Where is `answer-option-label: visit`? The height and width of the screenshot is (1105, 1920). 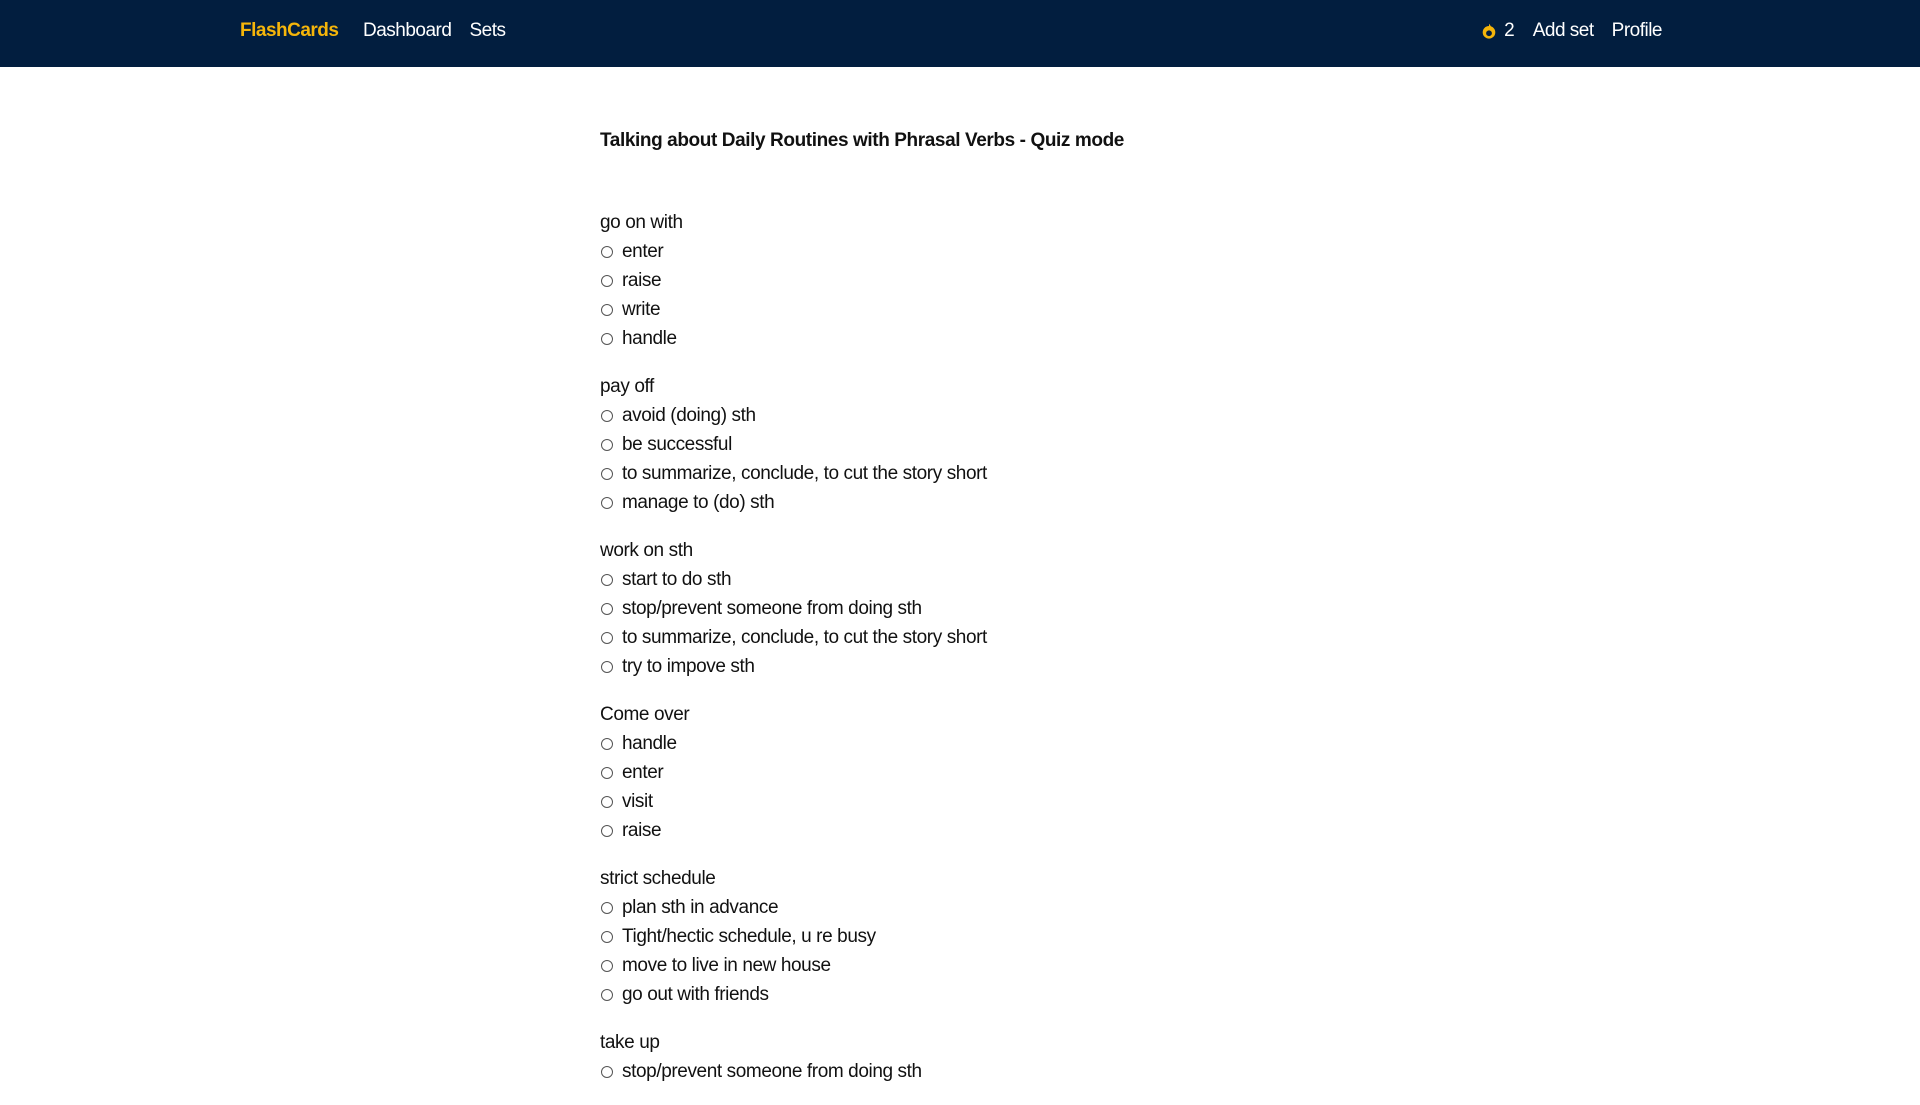 answer-option-label: visit is located at coordinates (637, 801).